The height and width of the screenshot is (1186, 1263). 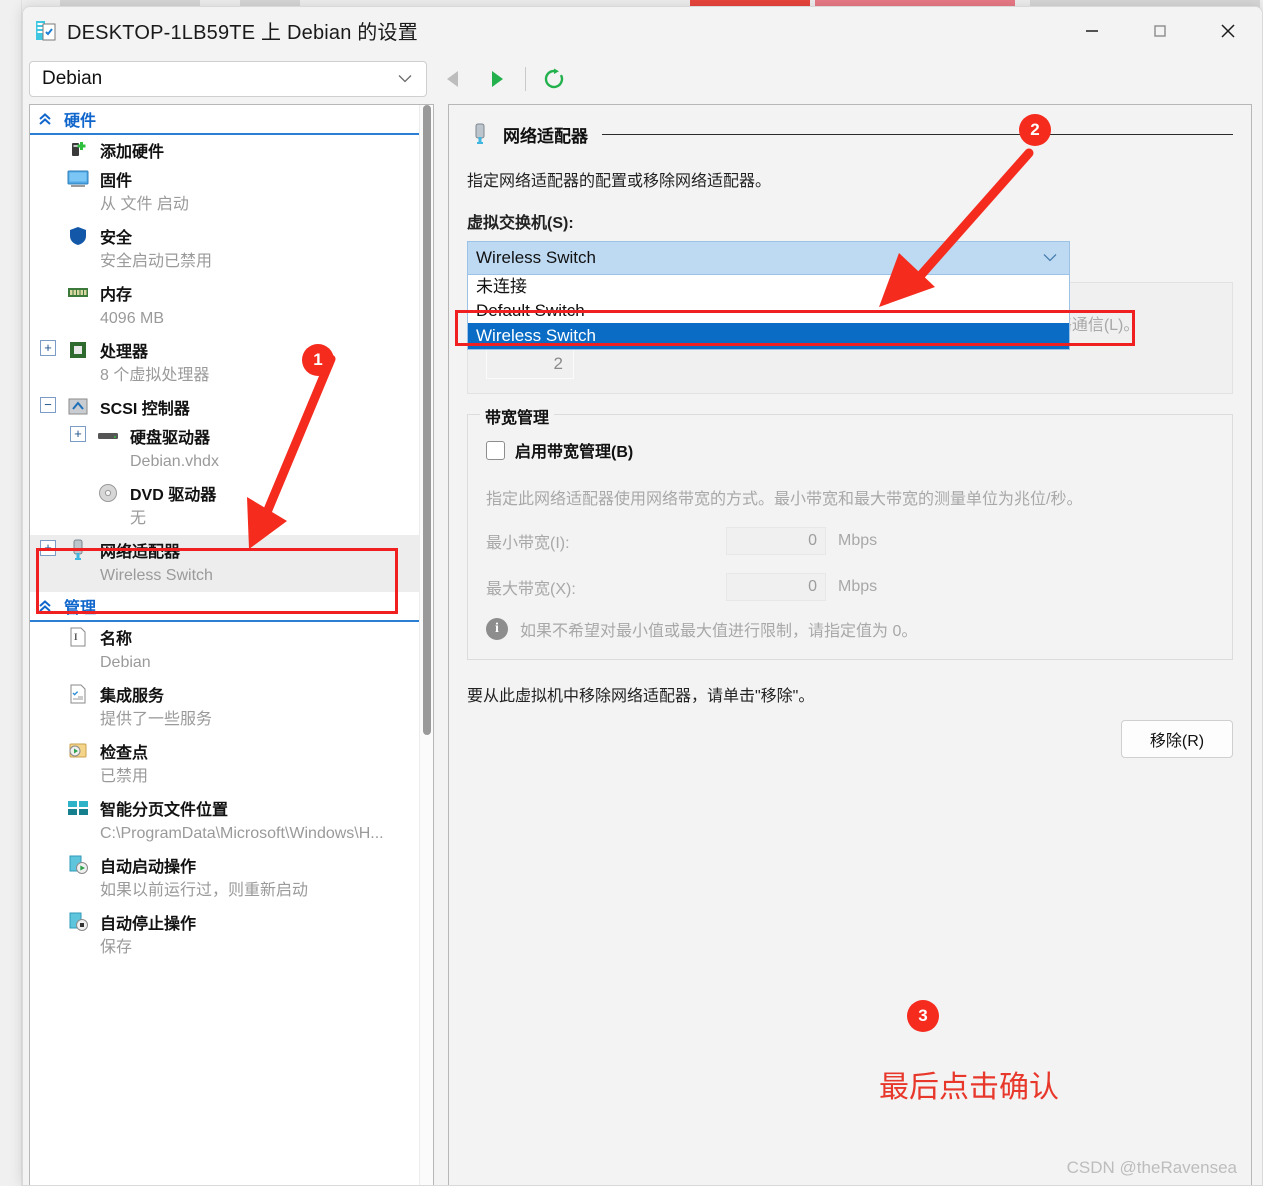 I want to click on tree-item-automatic-stop-action: 自动停止操作 保存, so click(x=231, y=935).